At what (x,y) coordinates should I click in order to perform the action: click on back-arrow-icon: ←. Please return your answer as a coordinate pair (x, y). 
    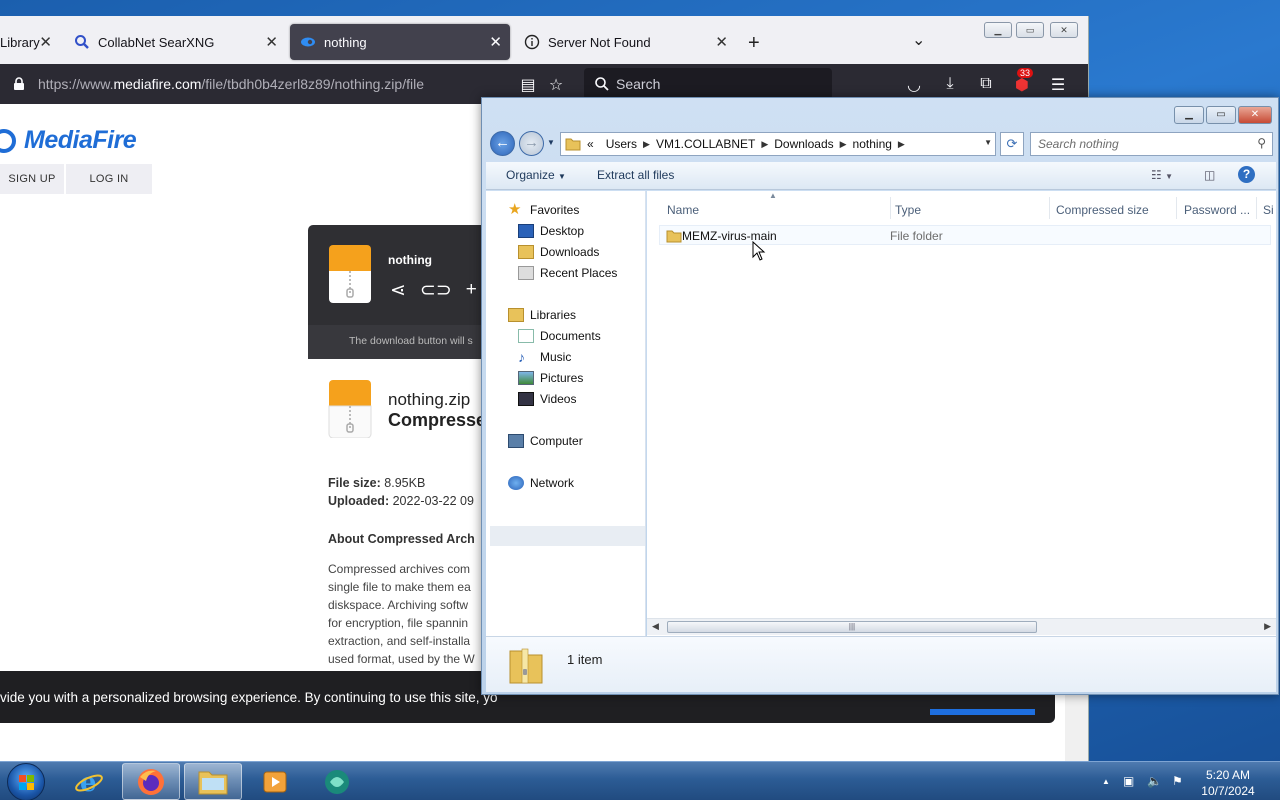
    Looking at the image, I should click on (502, 143).